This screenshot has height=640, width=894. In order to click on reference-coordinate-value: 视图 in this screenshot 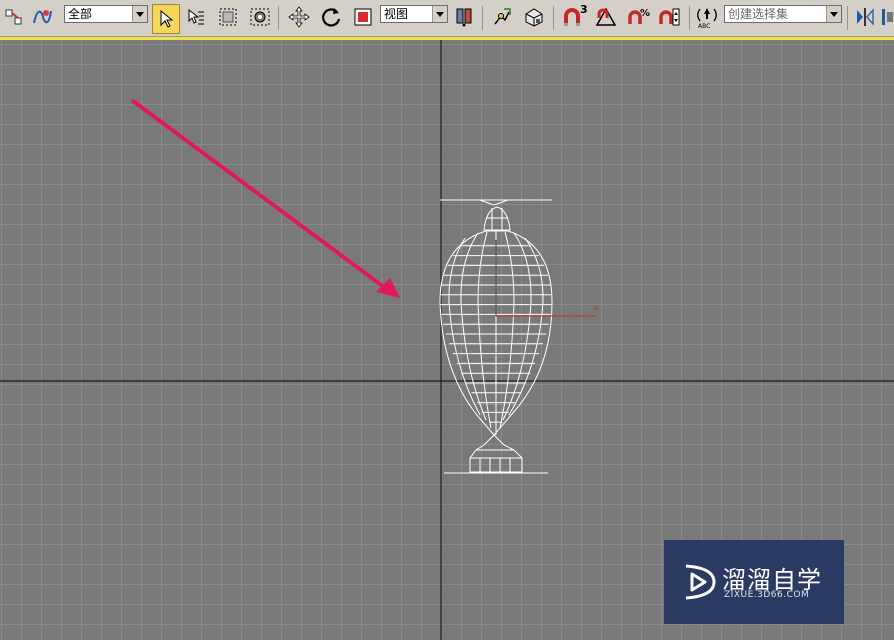, I will do `click(396, 14)`.